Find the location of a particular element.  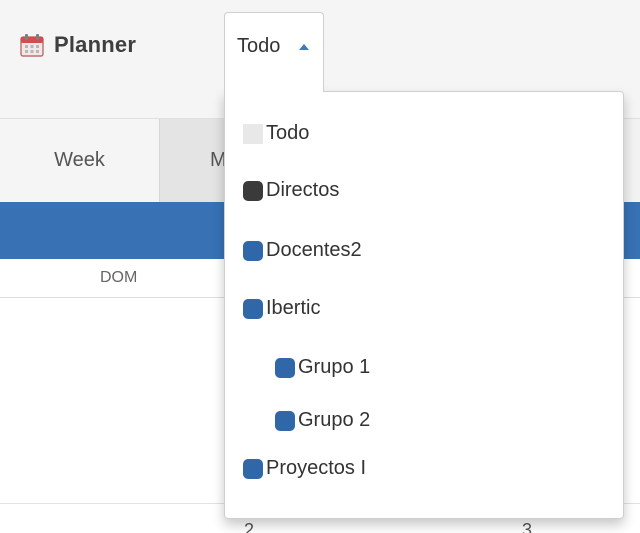

dropdown-connector is located at coordinates (274, 91).